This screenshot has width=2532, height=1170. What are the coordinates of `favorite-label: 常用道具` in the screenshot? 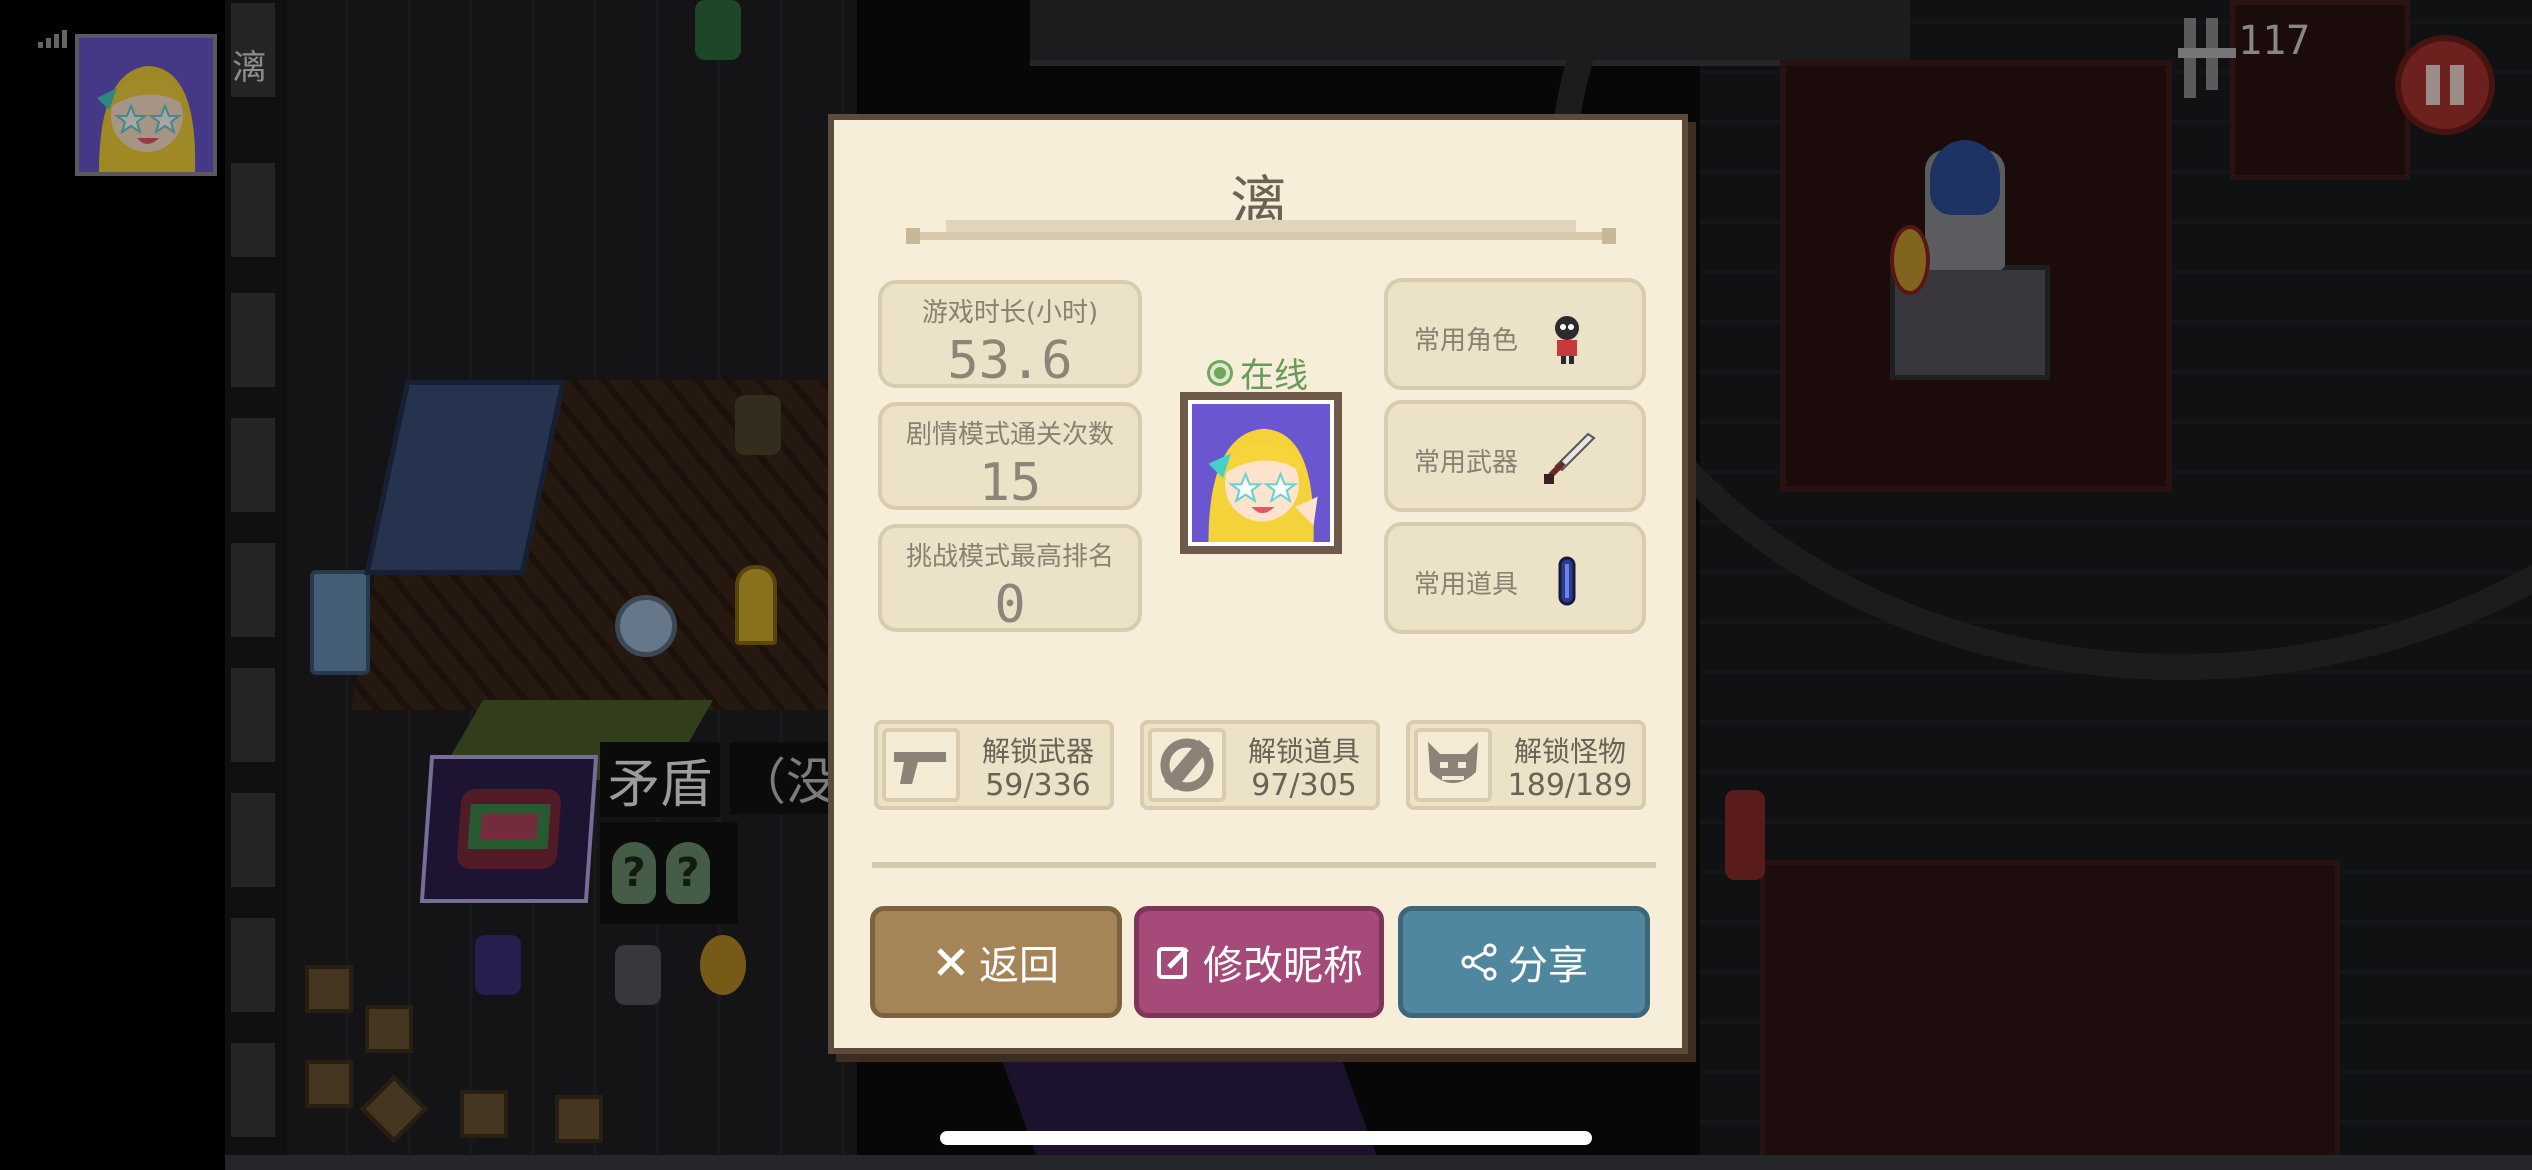 It's located at (1466, 585).